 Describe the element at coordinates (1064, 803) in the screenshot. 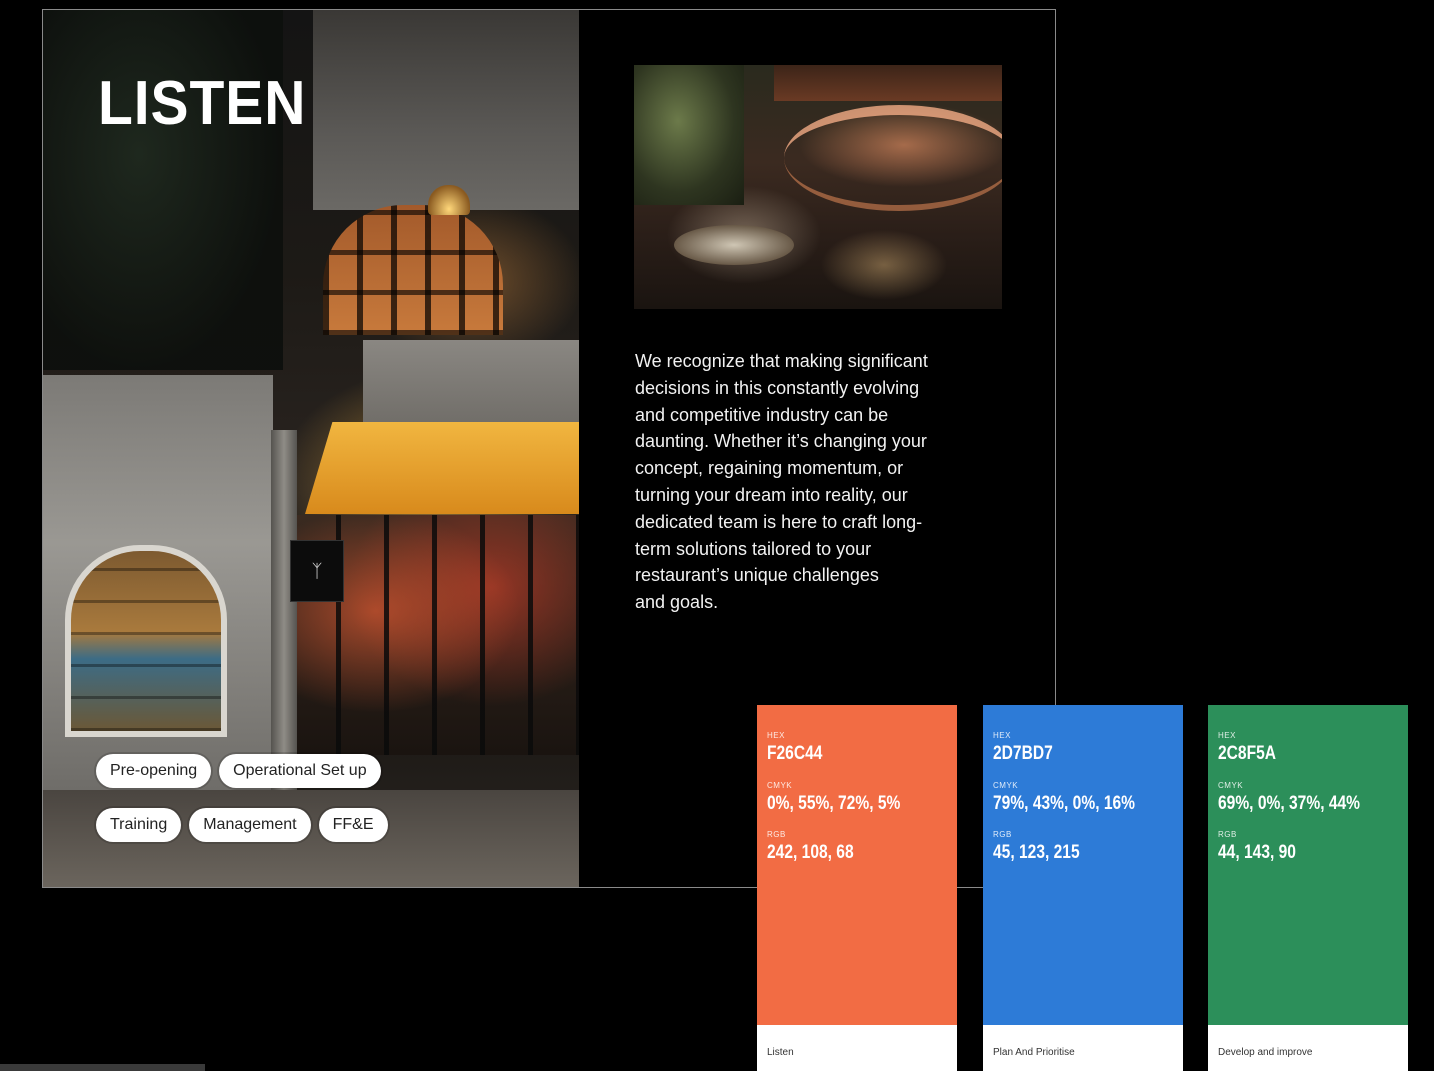

I see `cmyk-value: 79%, 43%, 0%, 16%` at that location.